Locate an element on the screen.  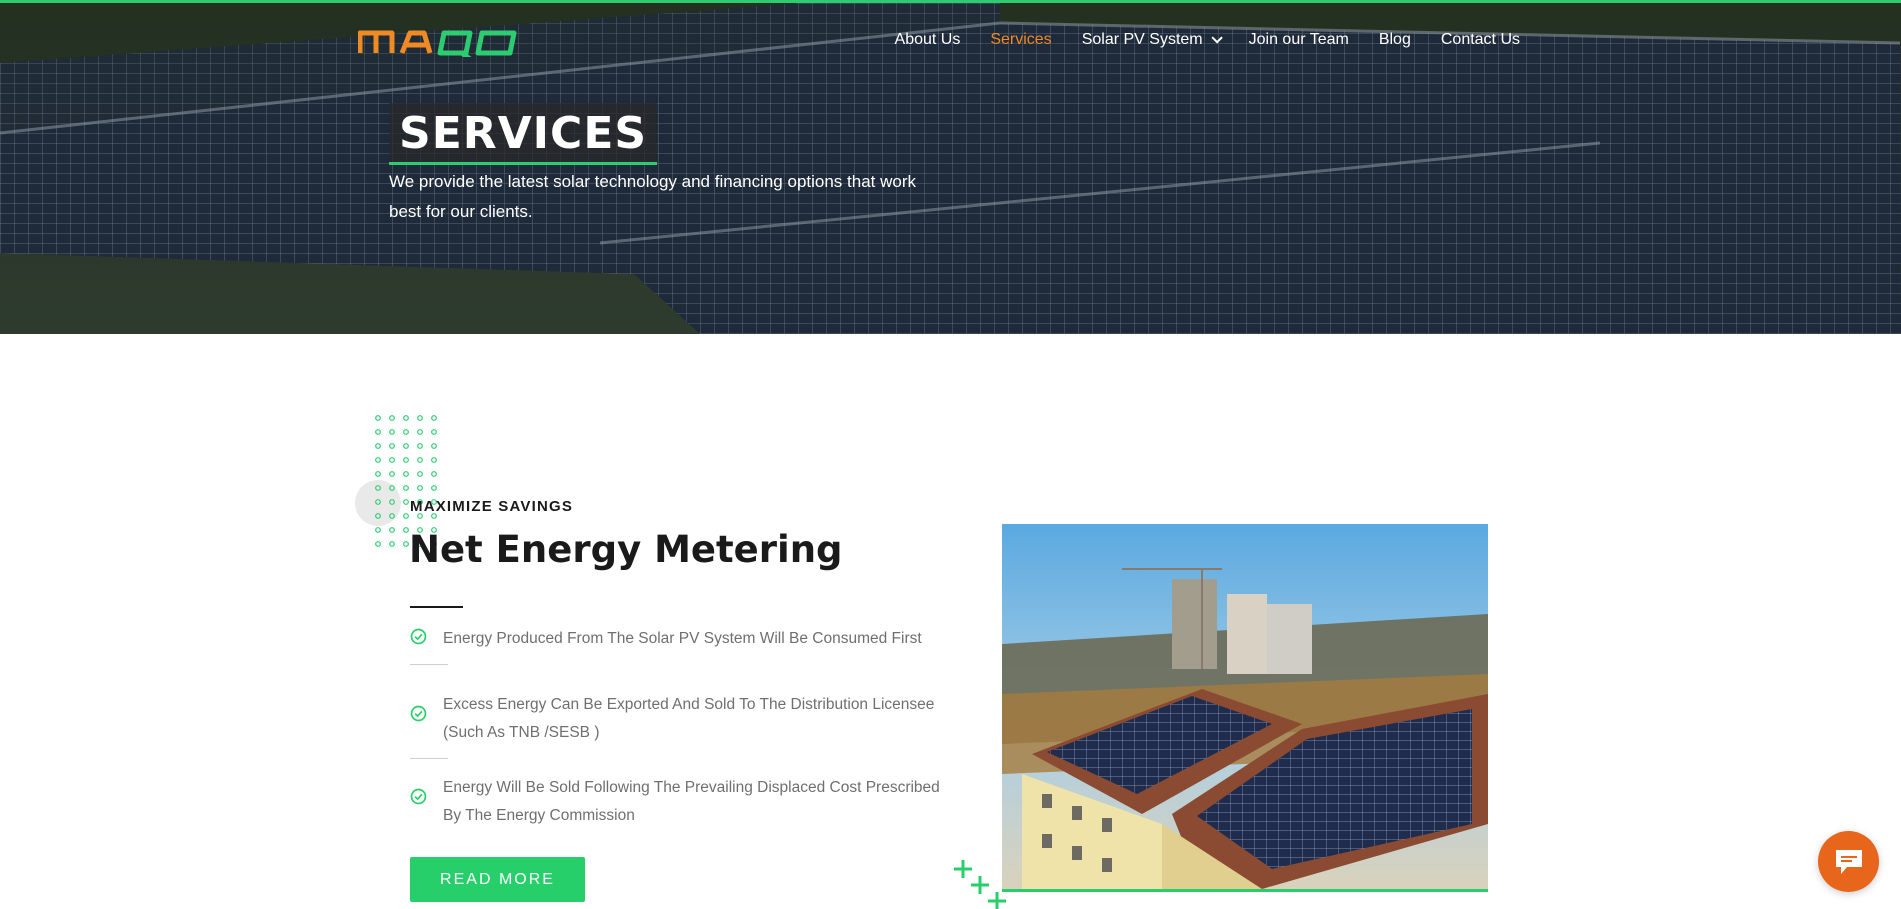
nav-item-services: Services is located at coordinates (1020, 40).